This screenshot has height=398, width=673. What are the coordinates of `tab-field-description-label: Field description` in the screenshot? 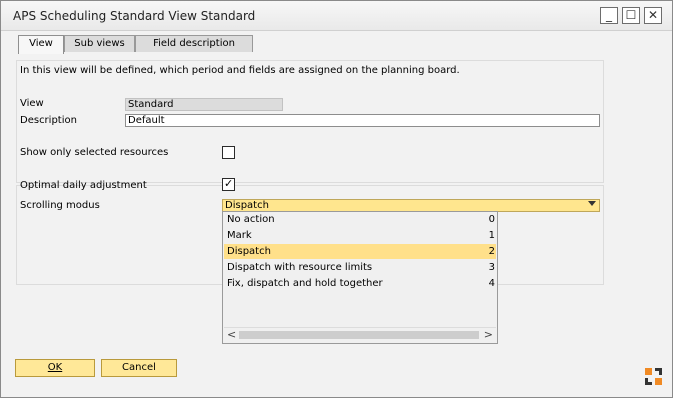 It's located at (194, 43).